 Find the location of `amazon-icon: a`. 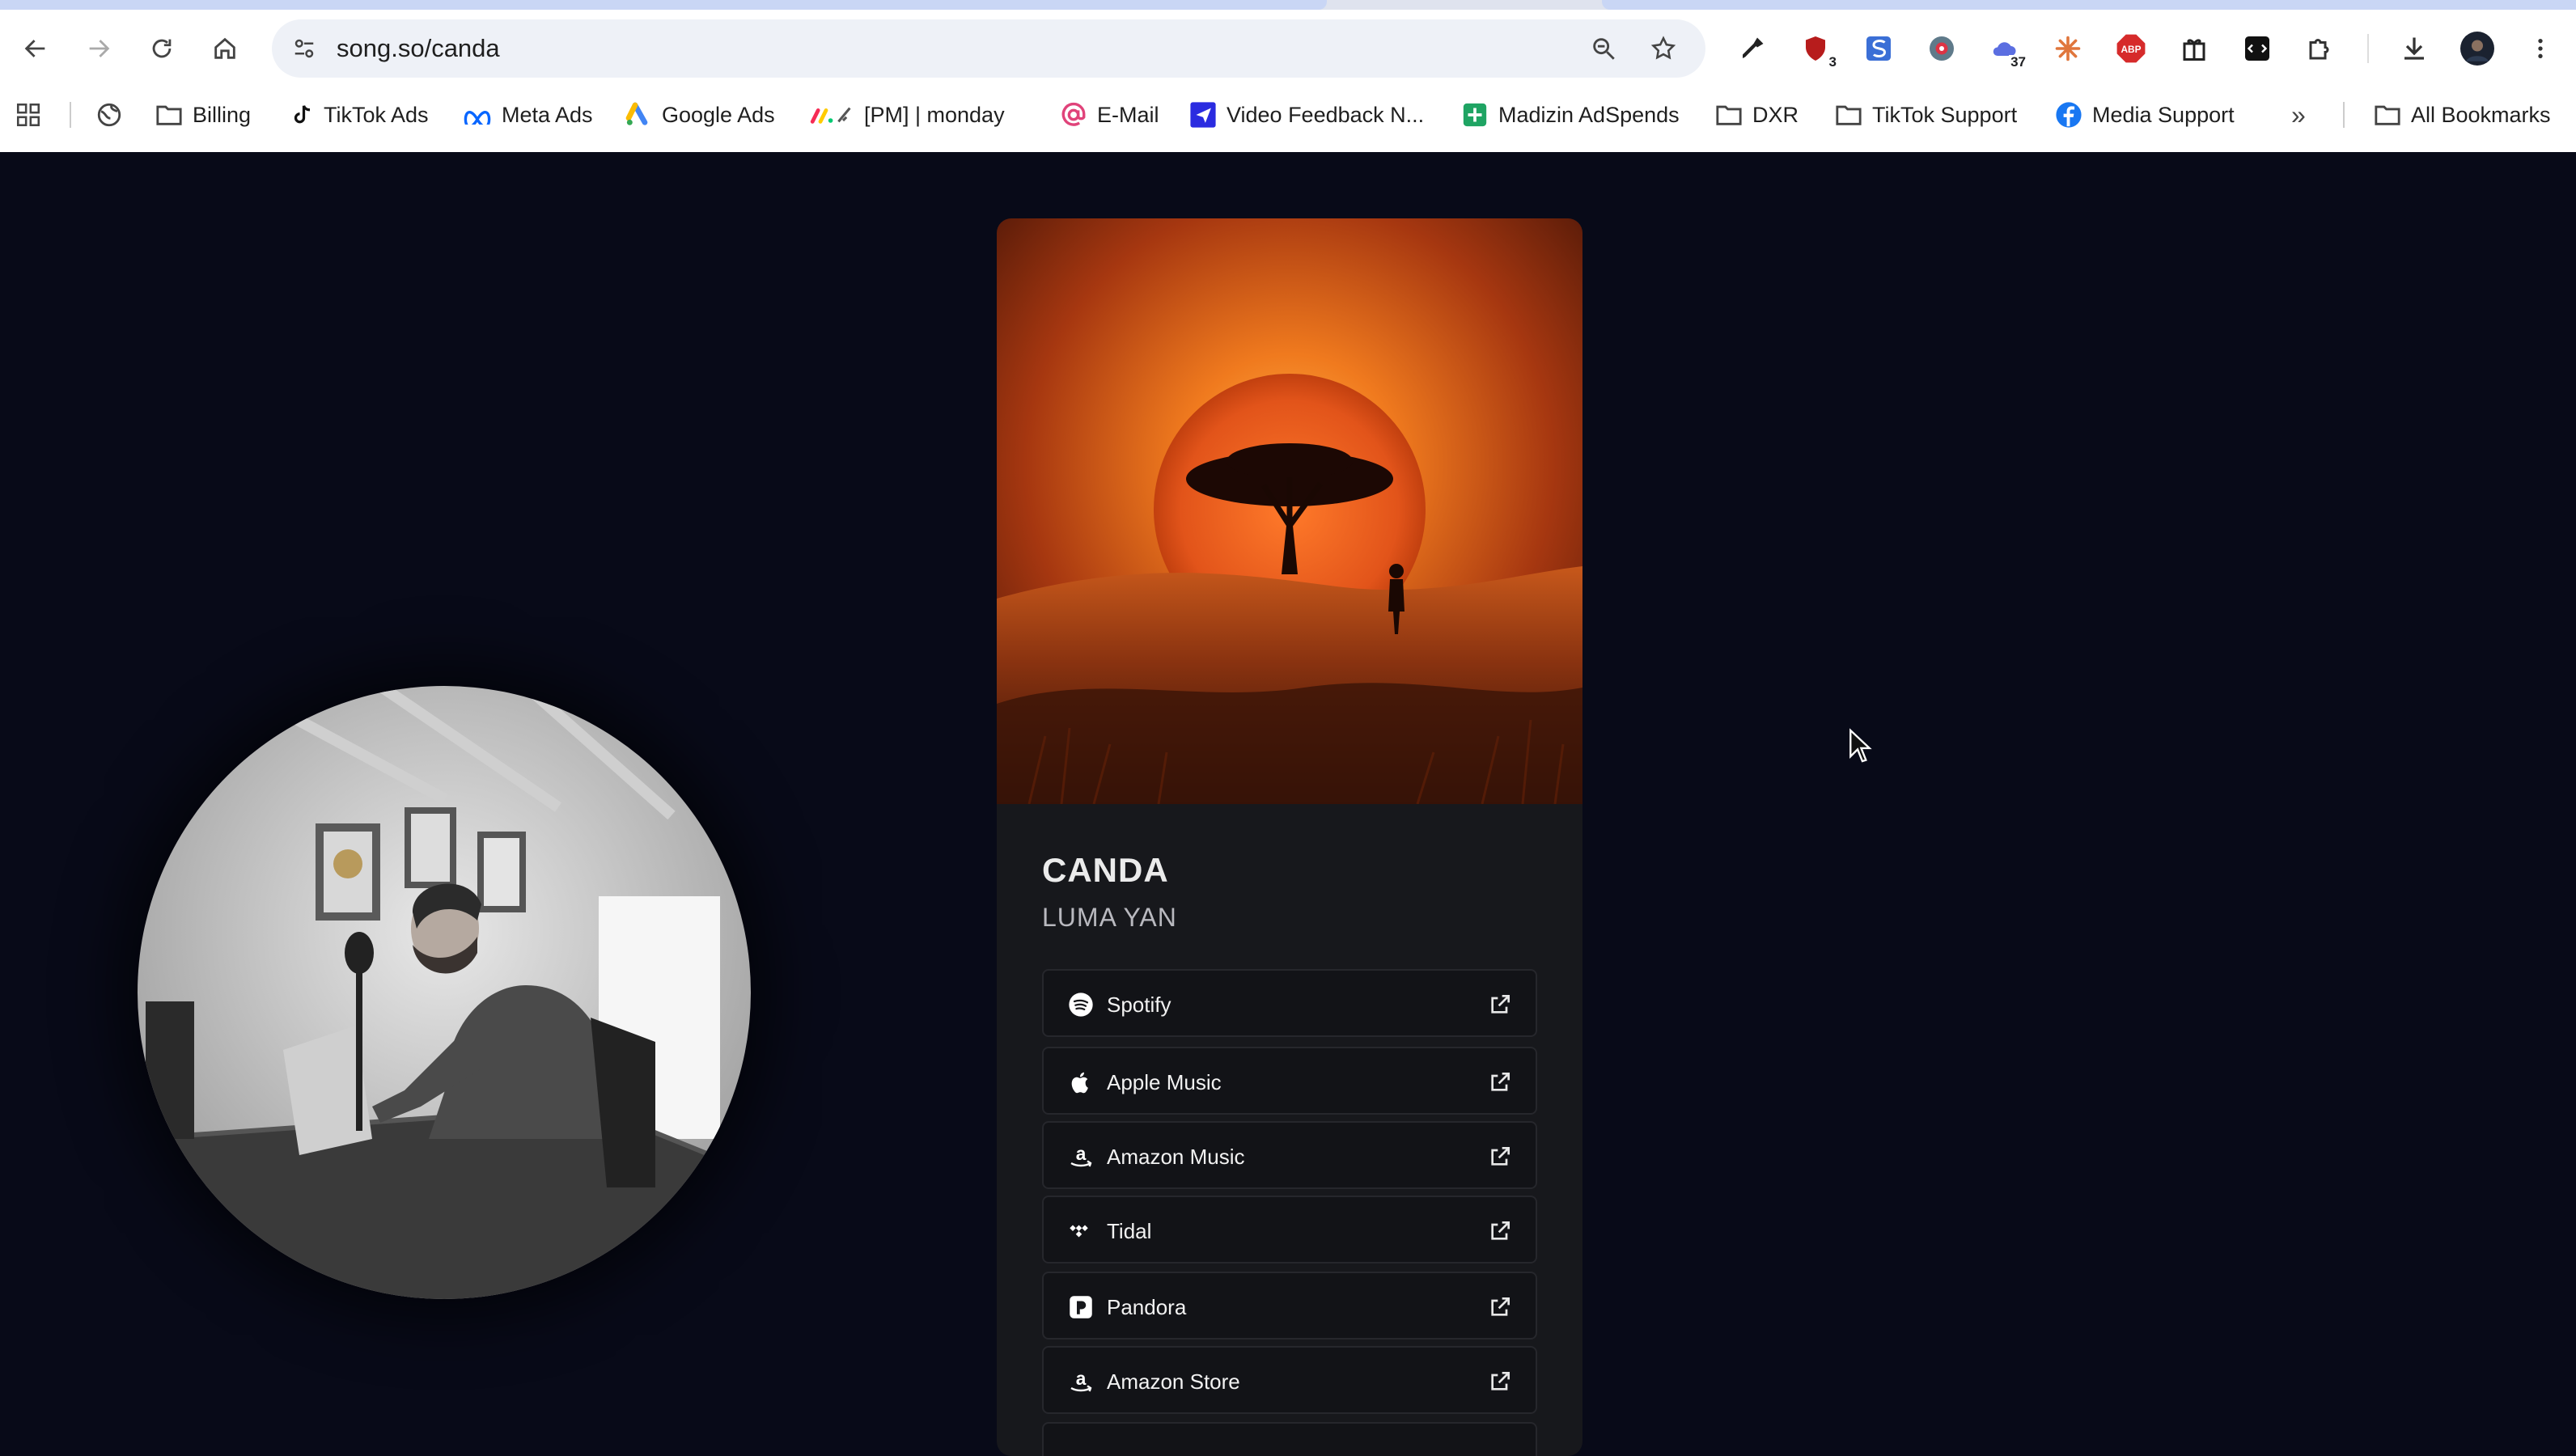

amazon-icon: a is located at coordinates (1080, 1381).